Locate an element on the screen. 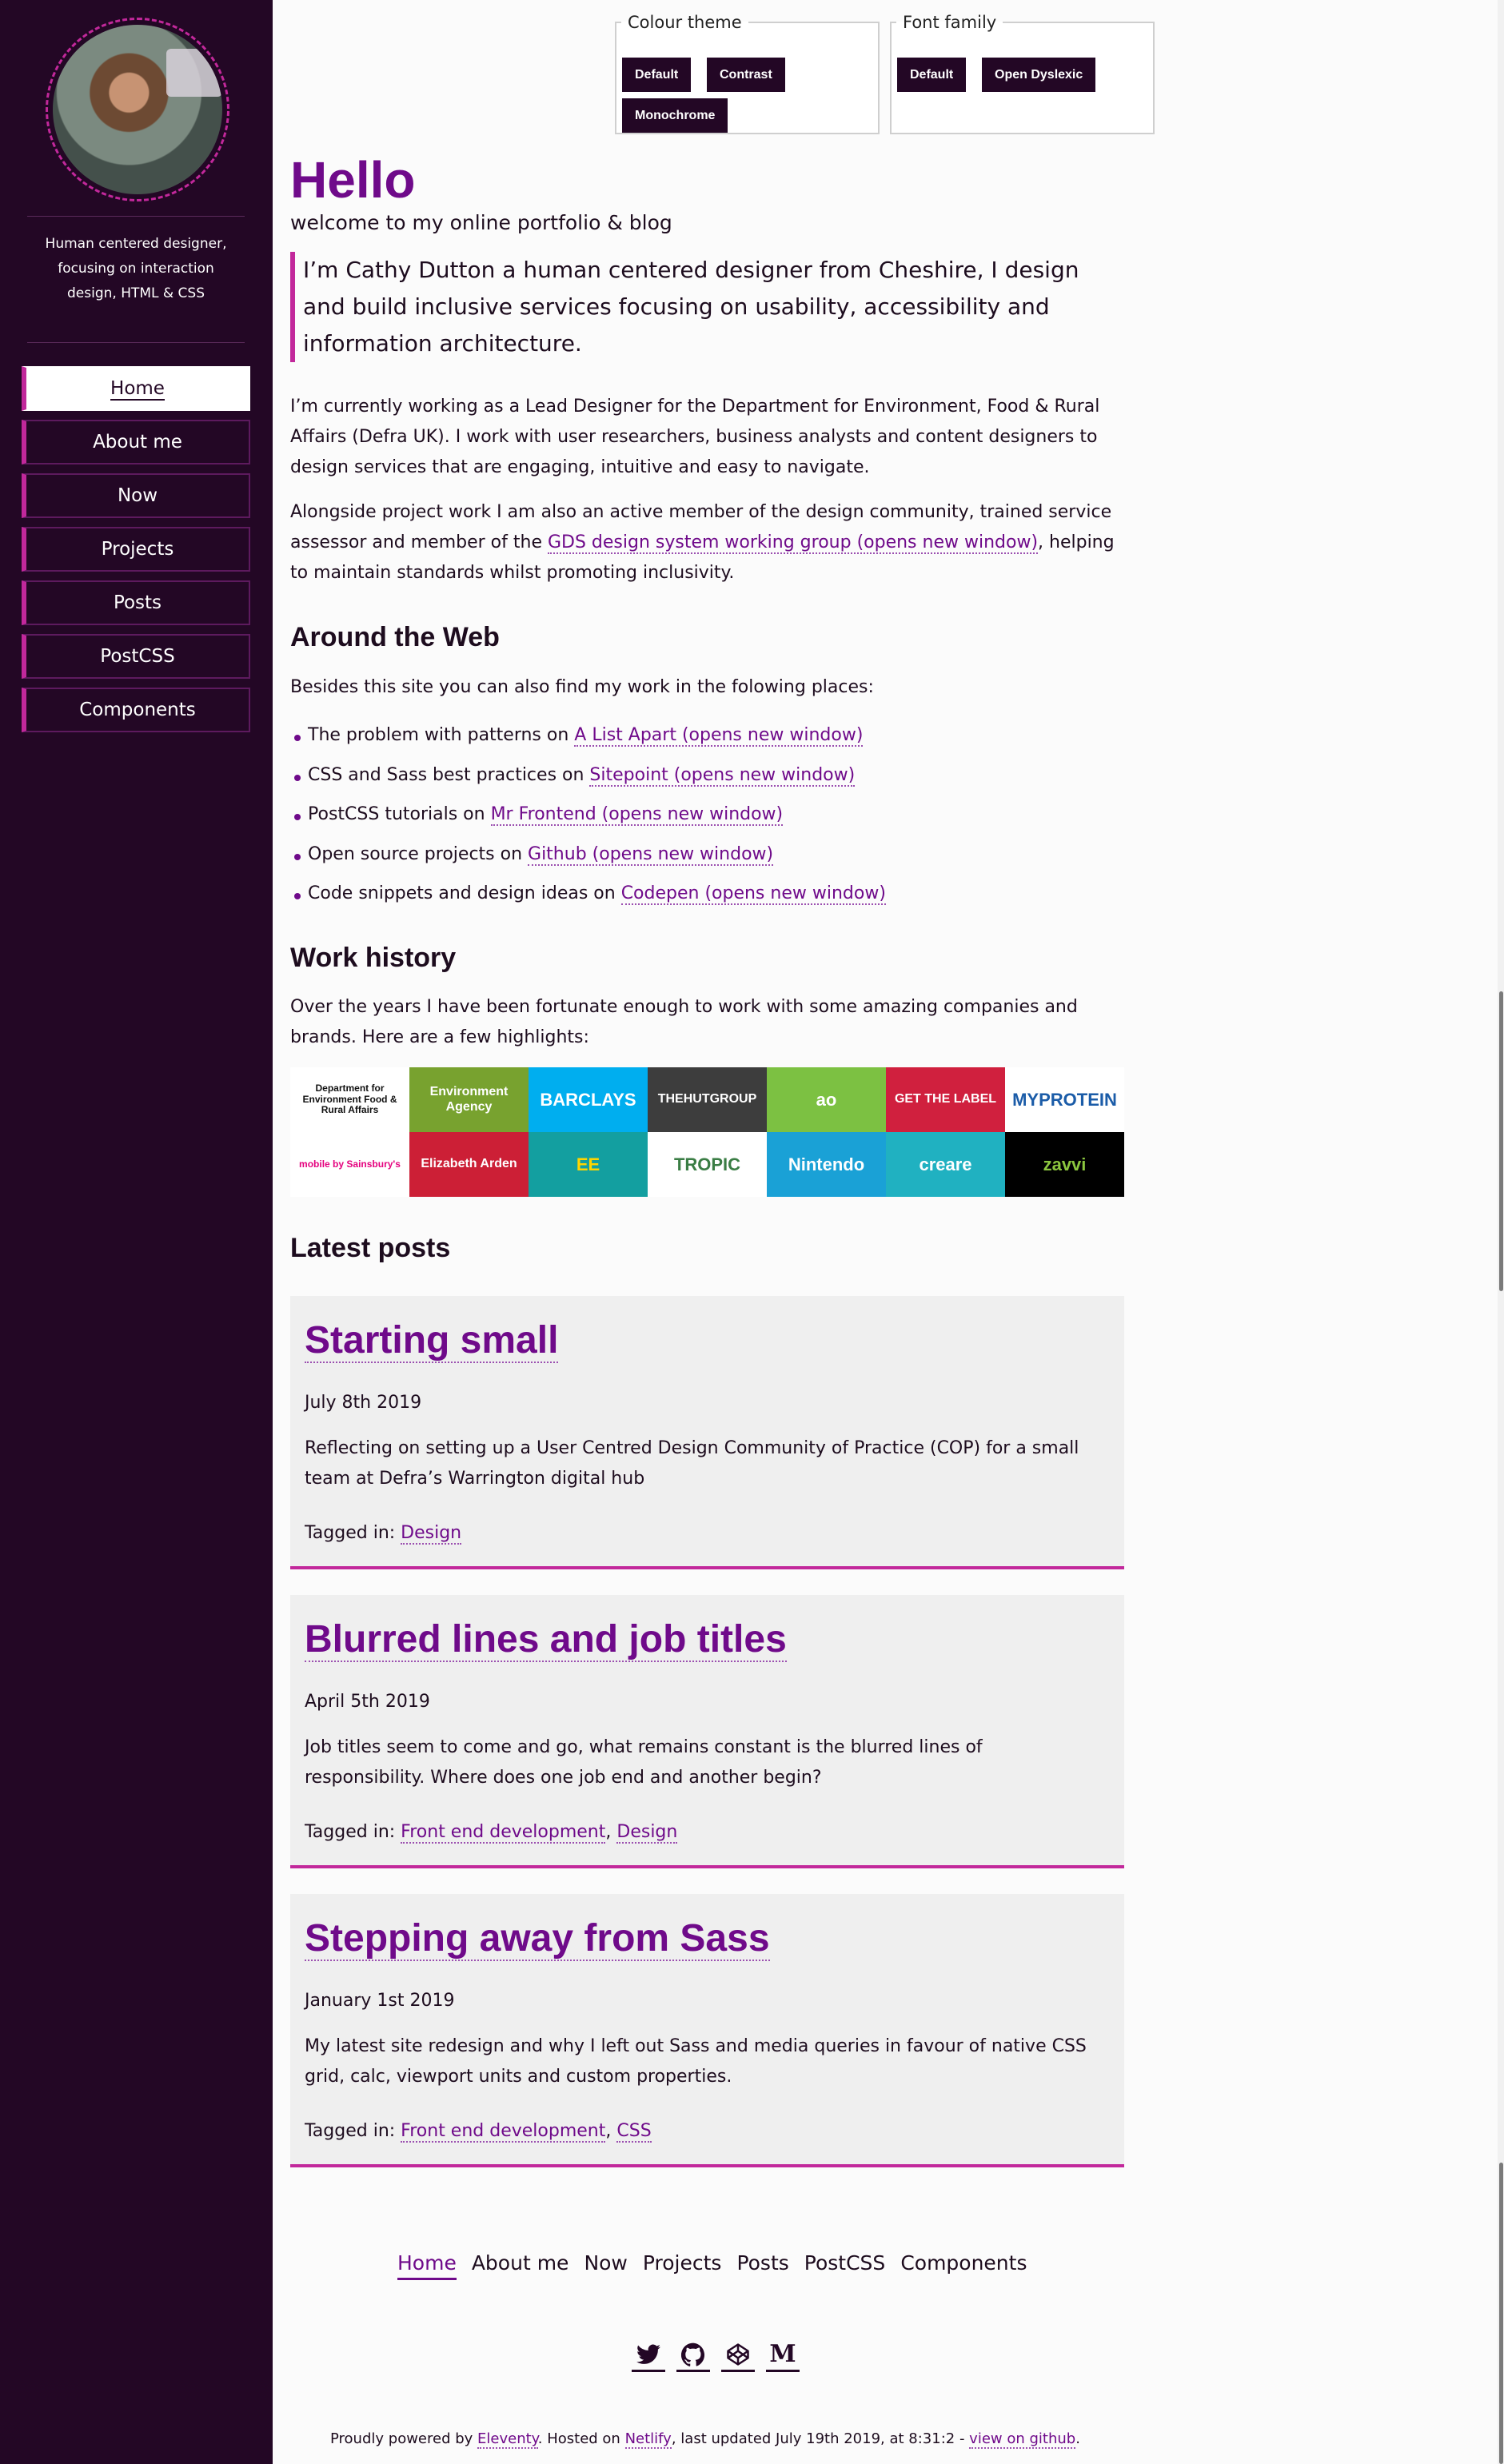 This screenshot has width=1504, height=2464. footer-link-home: Home is located at coordinates (427, 2265).